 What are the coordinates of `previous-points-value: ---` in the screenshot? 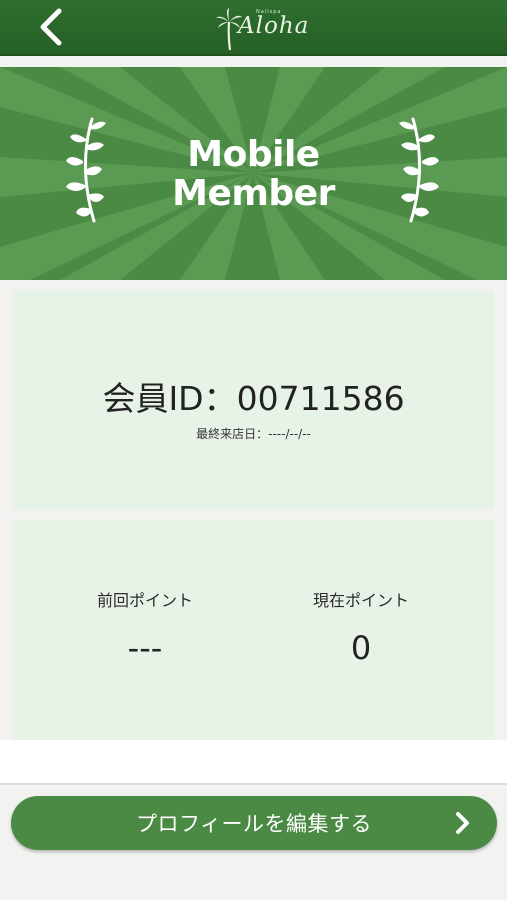 It's located at (145, 648).